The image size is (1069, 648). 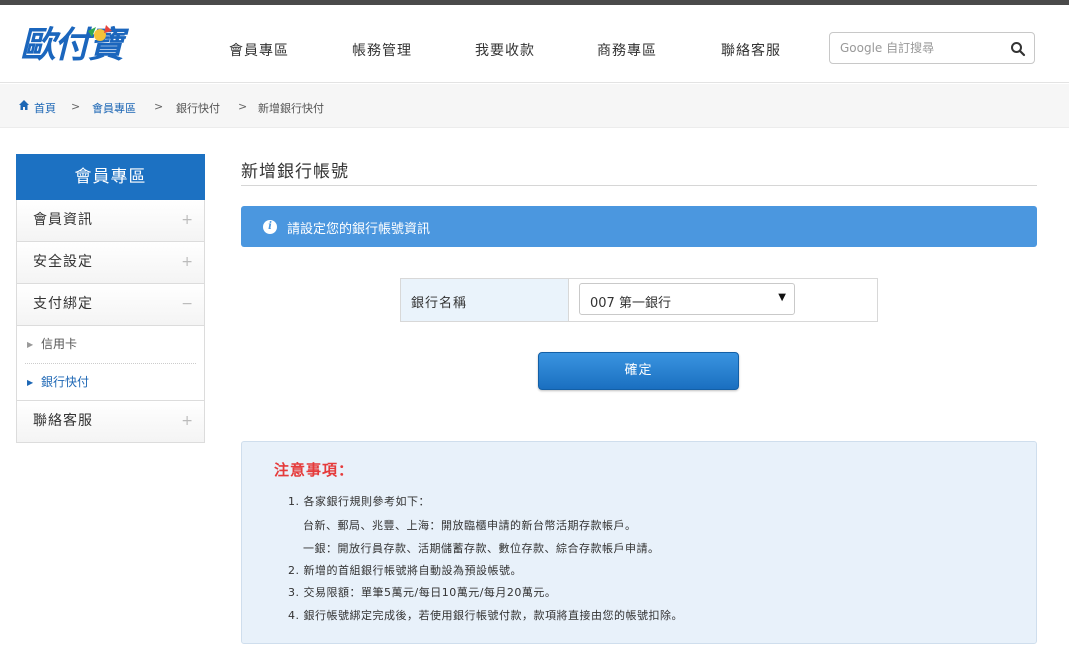 I want to click on breadcrumb-bank: 銀行快付, so click(x=198, y=108).